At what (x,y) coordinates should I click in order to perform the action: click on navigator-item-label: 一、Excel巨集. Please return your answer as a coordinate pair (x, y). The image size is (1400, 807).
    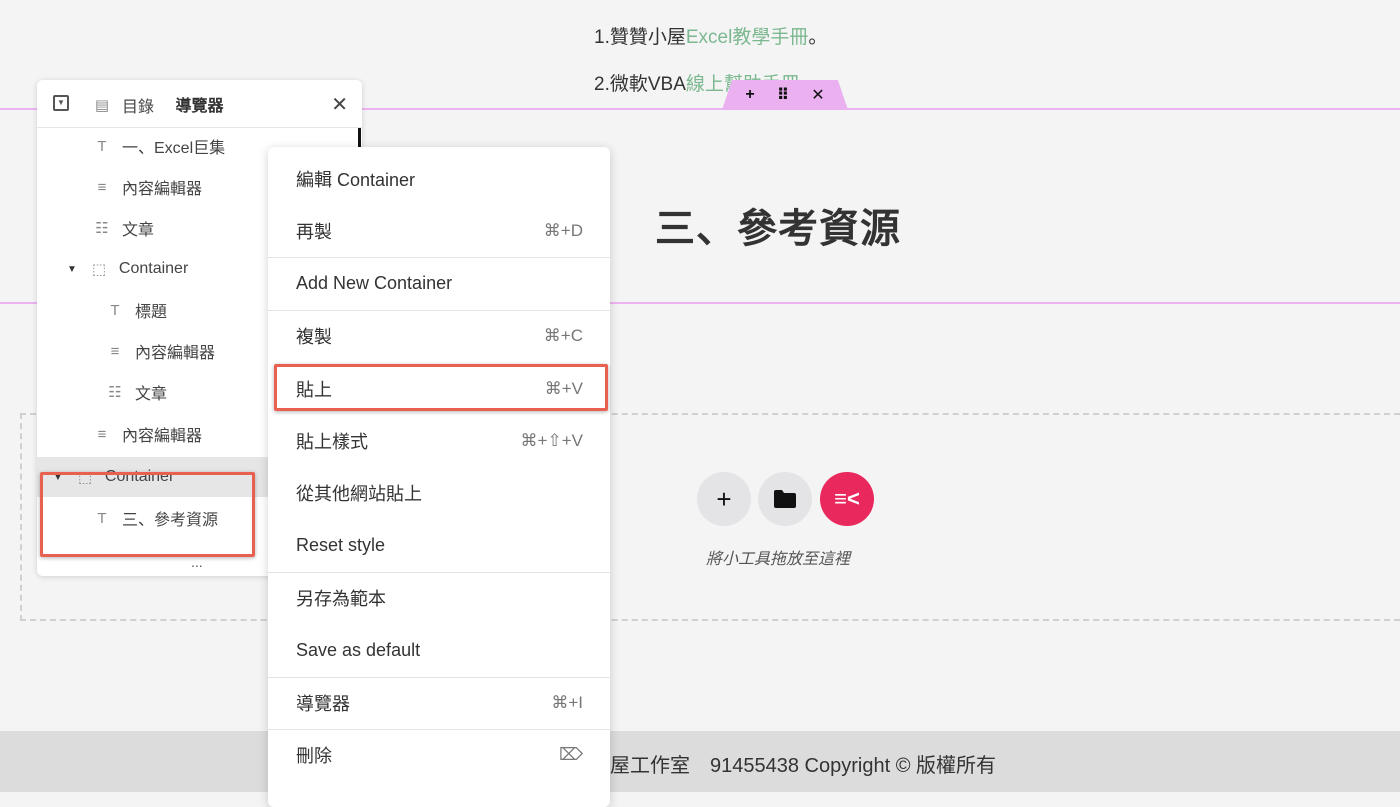
    Looking at the image, I should click on (174, 148).